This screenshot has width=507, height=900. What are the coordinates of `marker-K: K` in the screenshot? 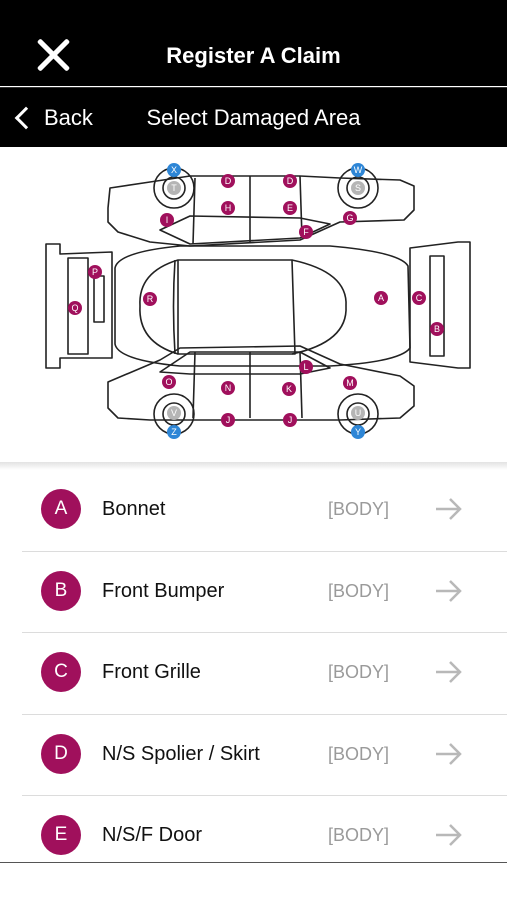 It's located at (289, 389).